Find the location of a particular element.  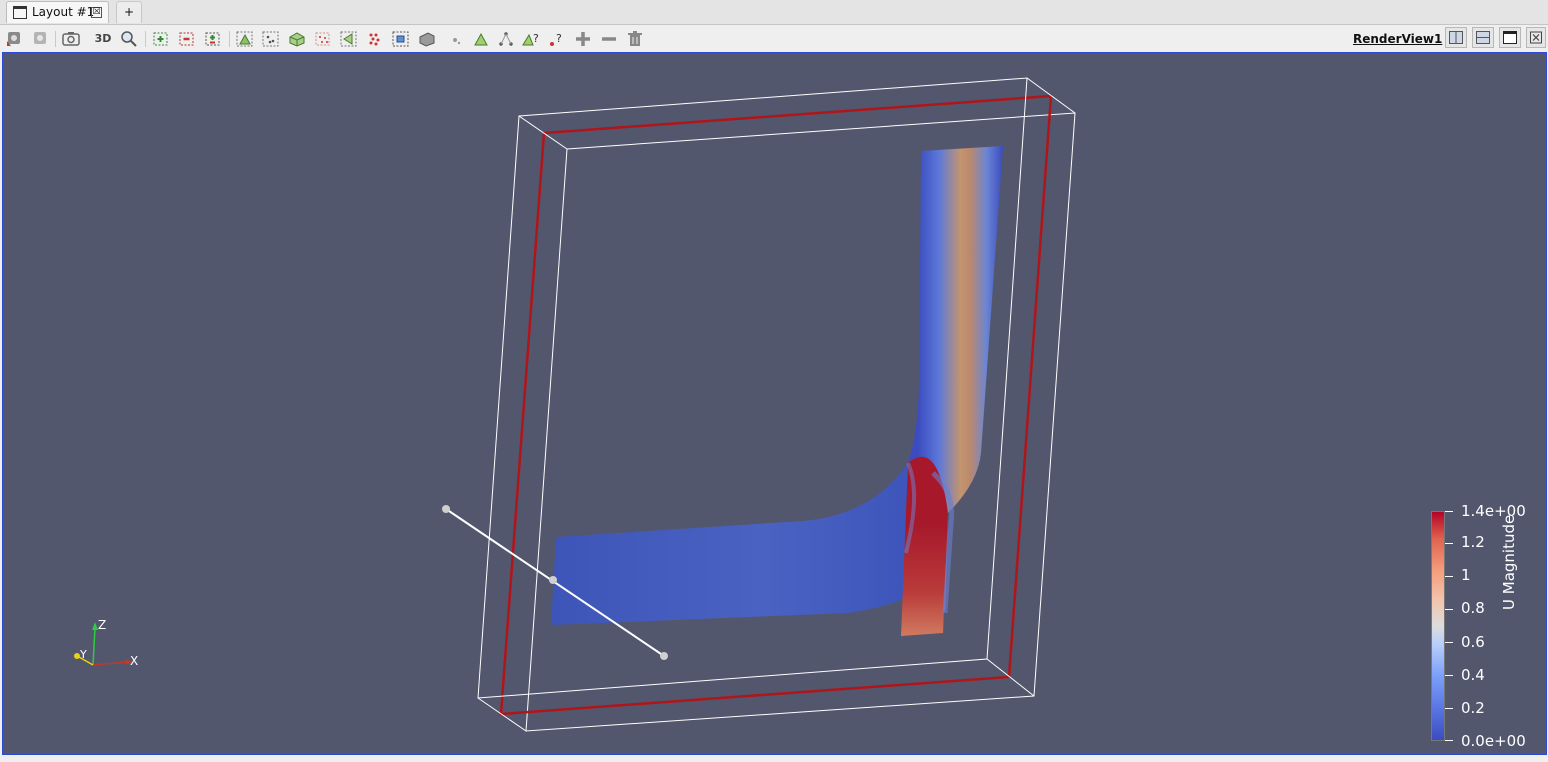

select-polygon-points-icon is located at coordinates (375, 39).